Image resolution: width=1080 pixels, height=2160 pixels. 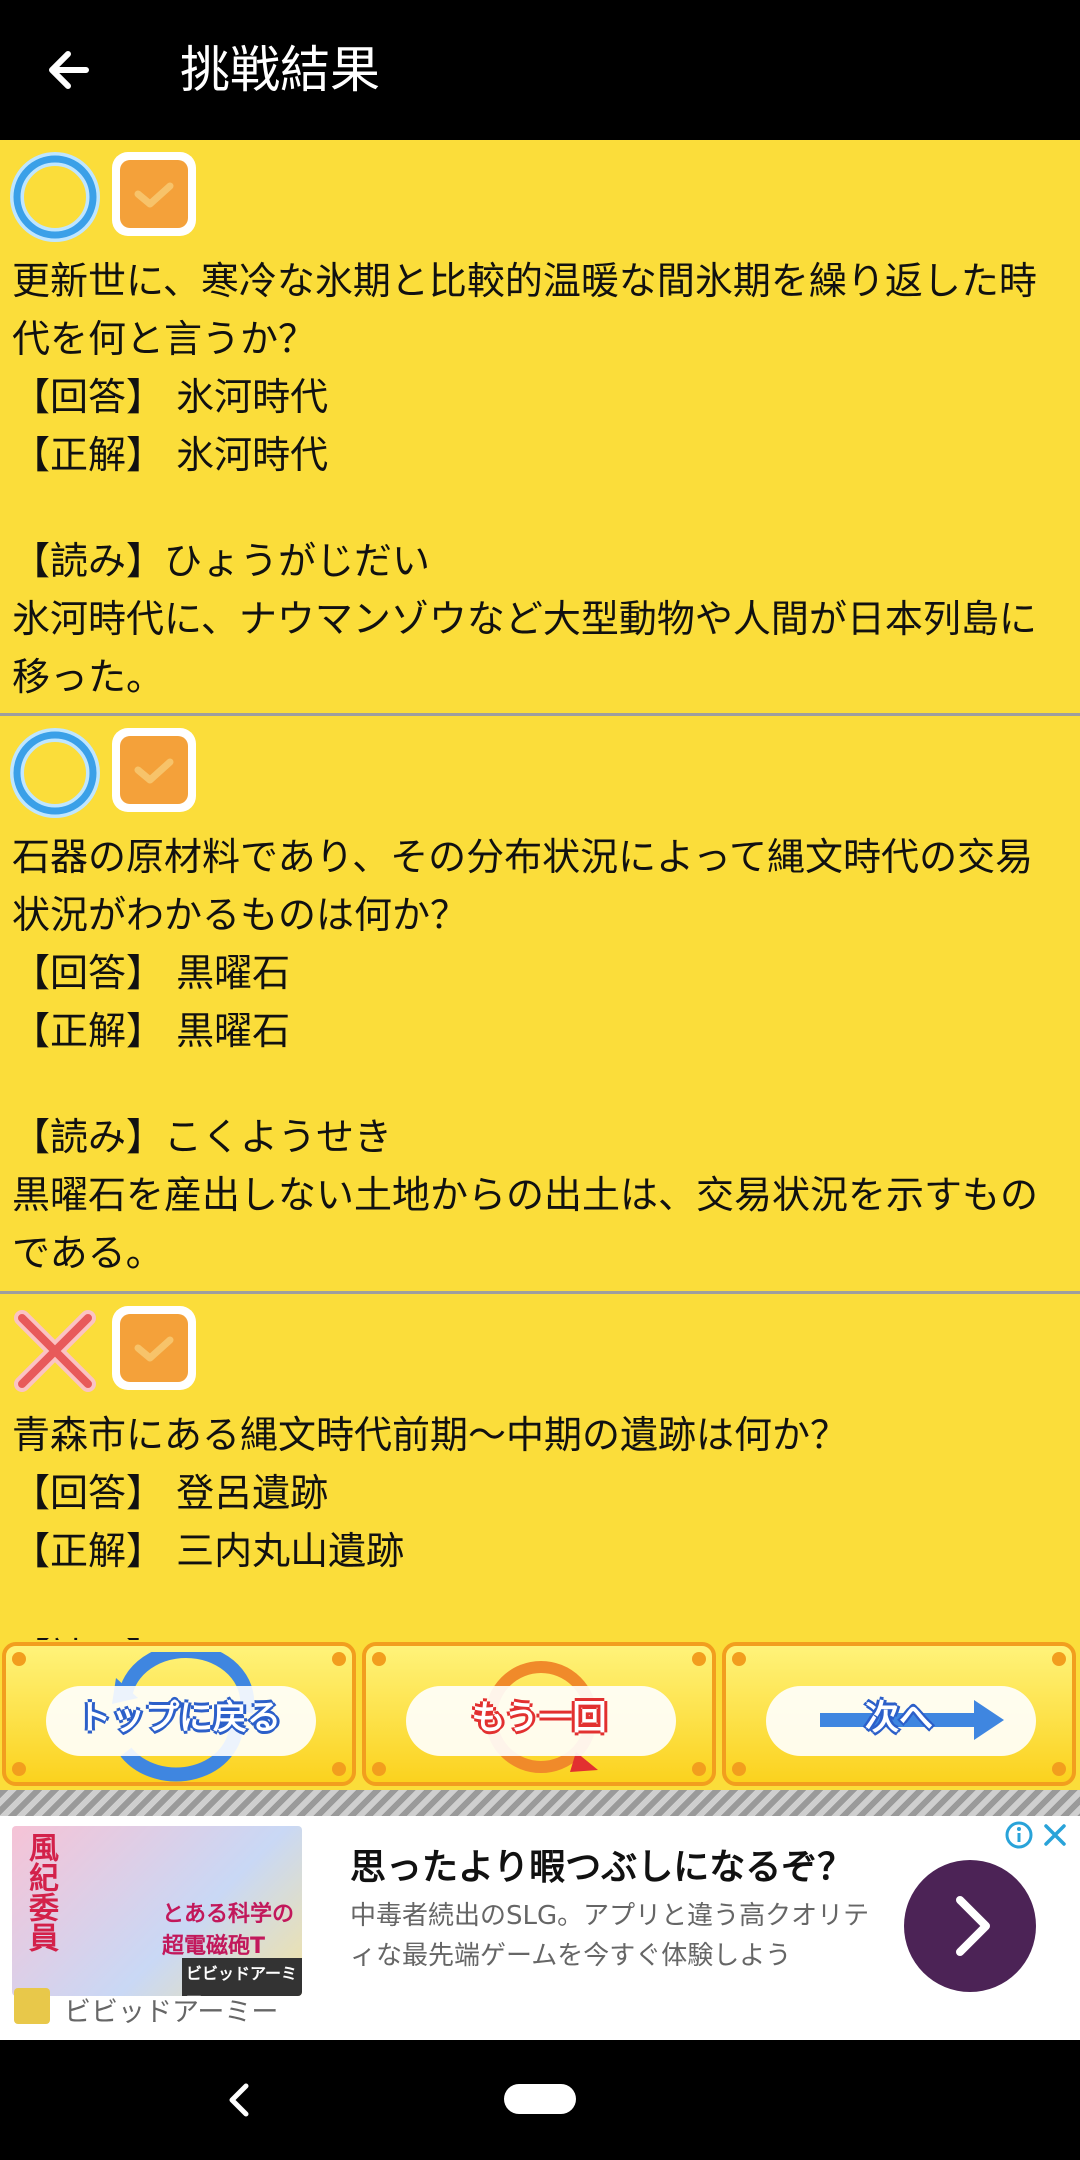 What do you see at coordinates (202, 1137) in the screenshot?
I see `reading: 【読み】こくようせき` at bounding box center [202, 1137].